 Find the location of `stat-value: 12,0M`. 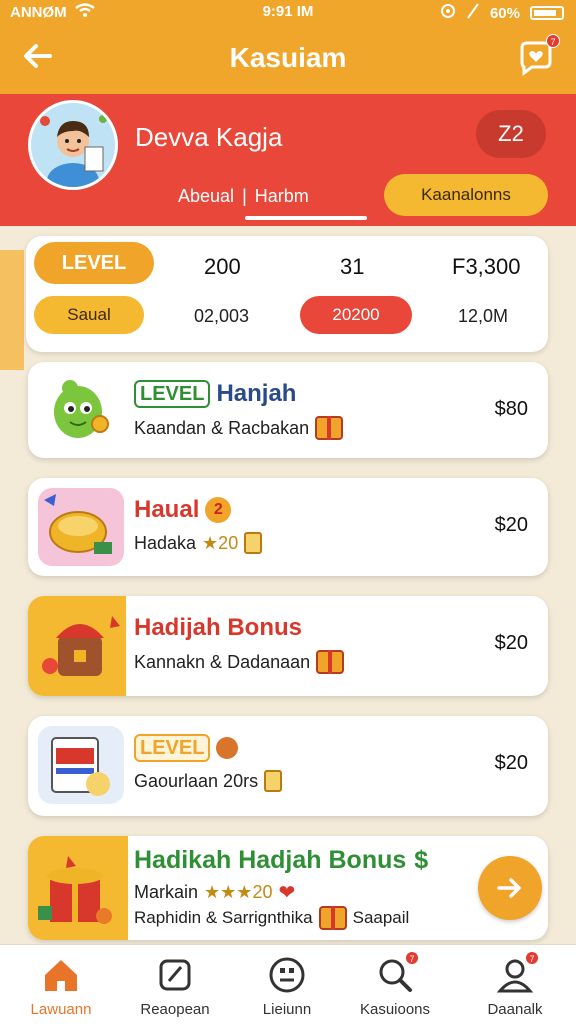

stat-value: 12,0M is located at coordinates (483, 316).